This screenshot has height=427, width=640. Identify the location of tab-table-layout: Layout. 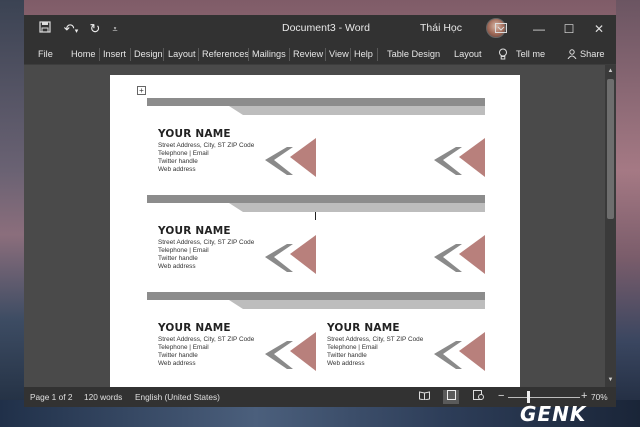
(468, 54).